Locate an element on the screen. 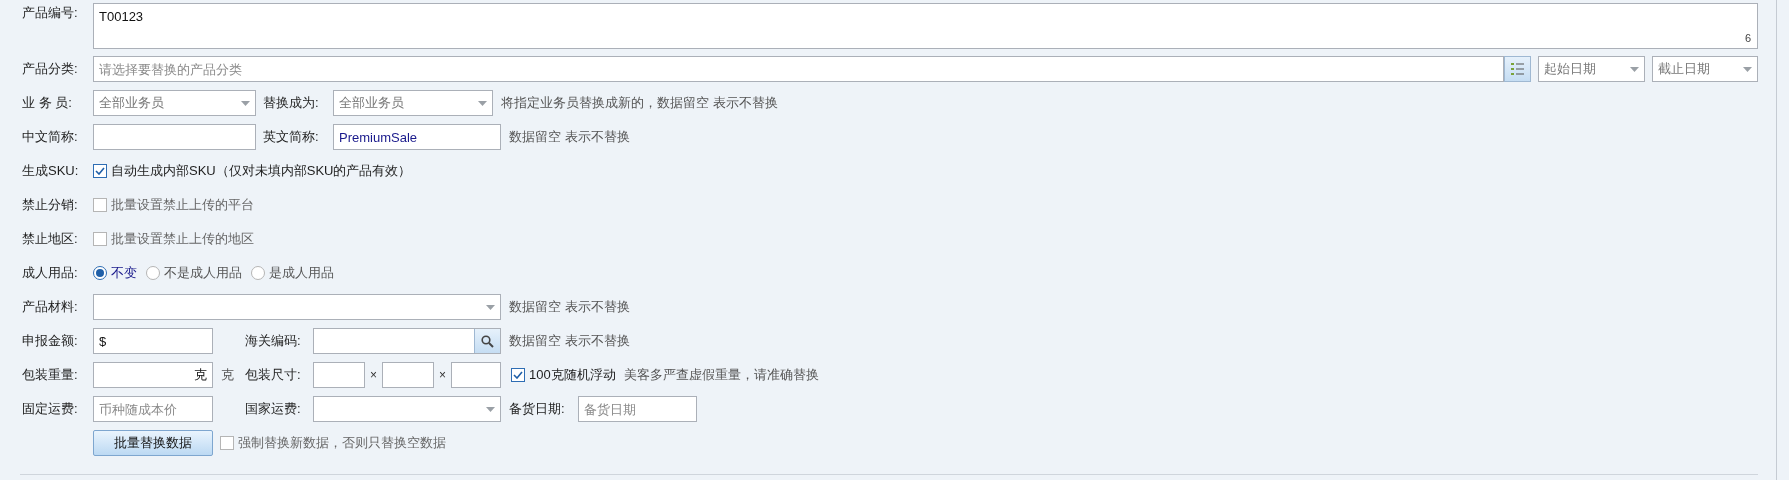 The width and height of the screenshot is (1789, 480). batch-replace-button: 批量替换数据 is located at coordinates (153, 443).